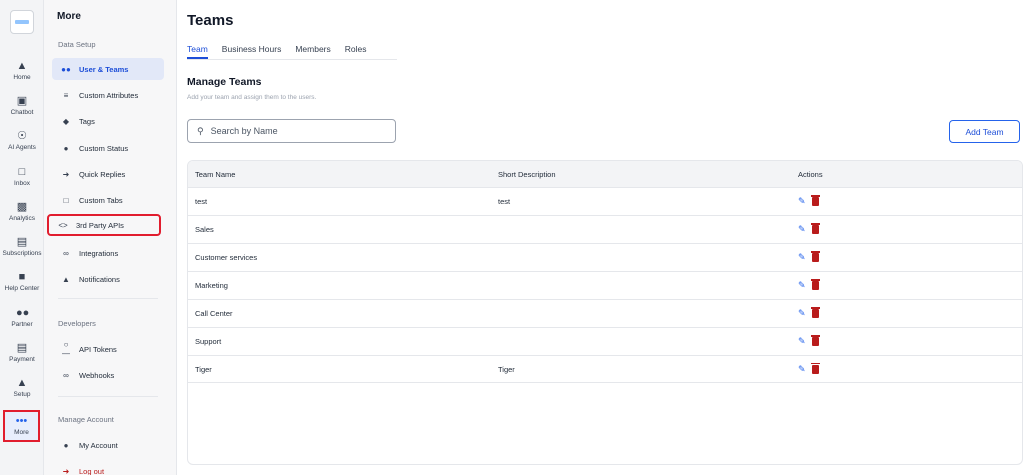  I want to click on monitor-icon: ▤, so click(22, 242).